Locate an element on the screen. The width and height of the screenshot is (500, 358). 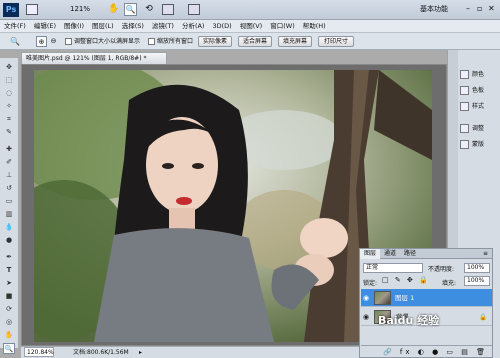
panel-adjustments: 调整 is located at coordinates (480, 129).